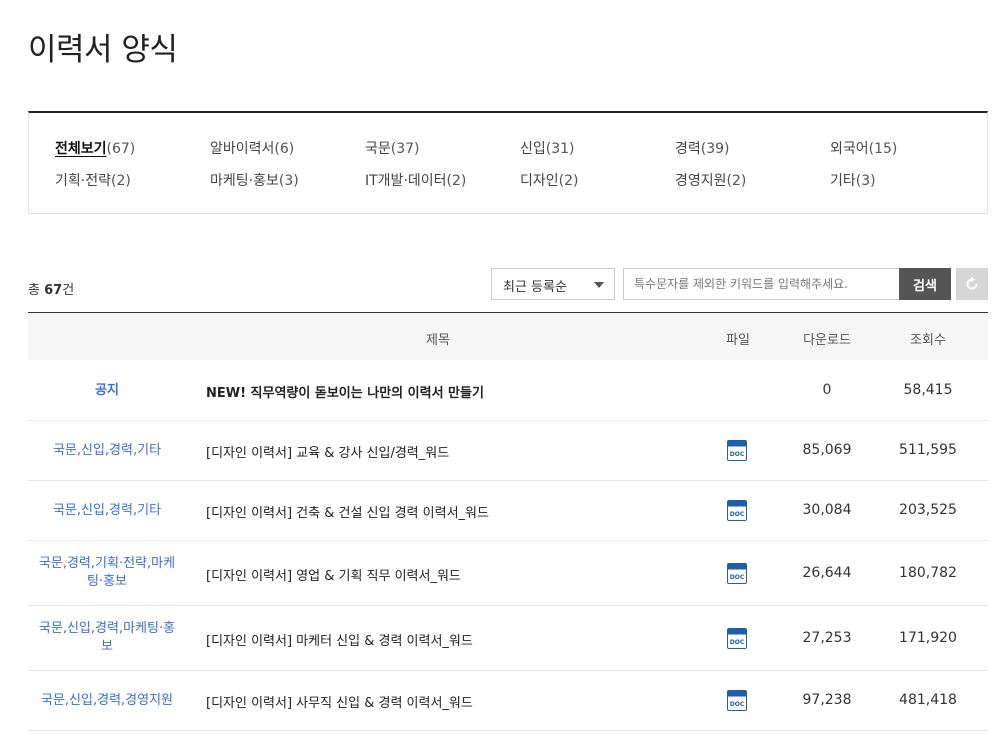 This screenshot has height=749, width=1002. What do you see at coordinates (405, 149) in the screenshot?
I see `category-count: (37)` at bounding box center [405, 149].